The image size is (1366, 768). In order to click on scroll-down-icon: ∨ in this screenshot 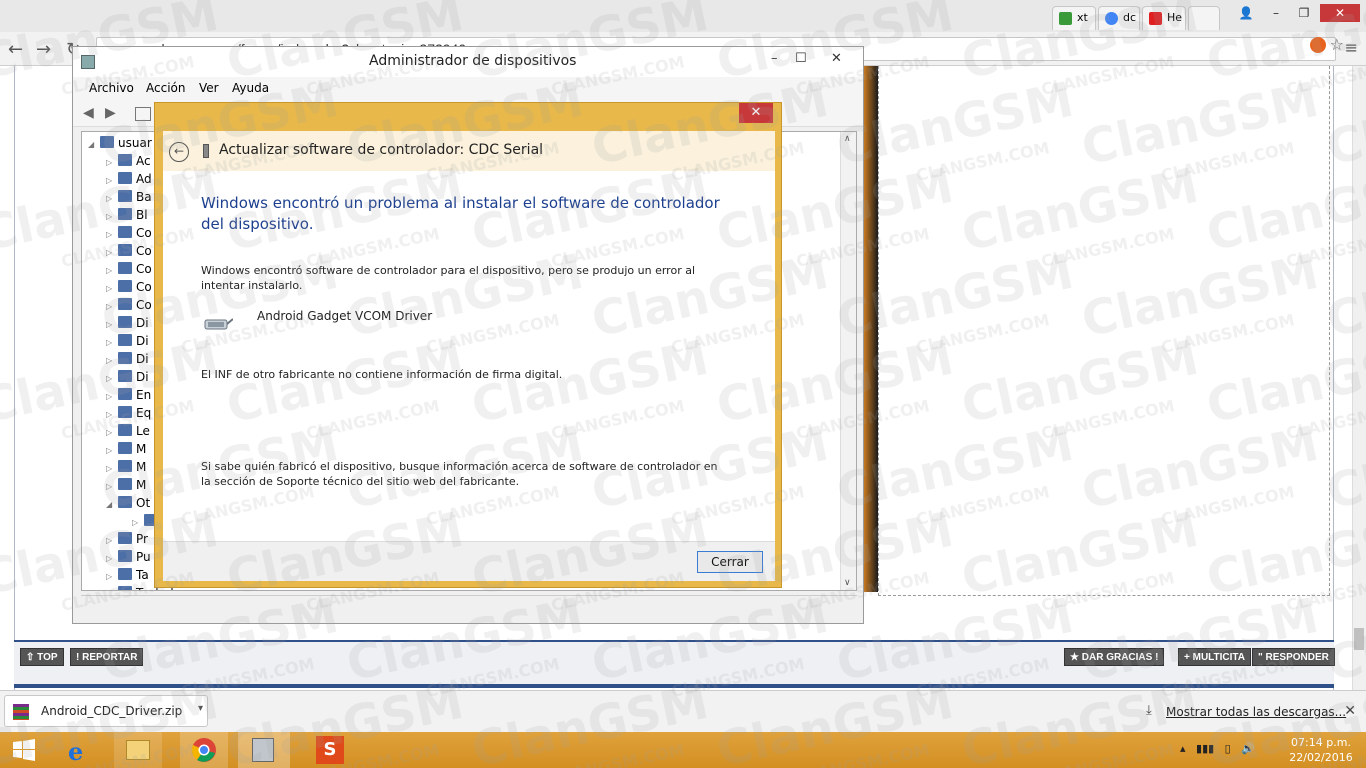, I will do `click(847, 583)`.